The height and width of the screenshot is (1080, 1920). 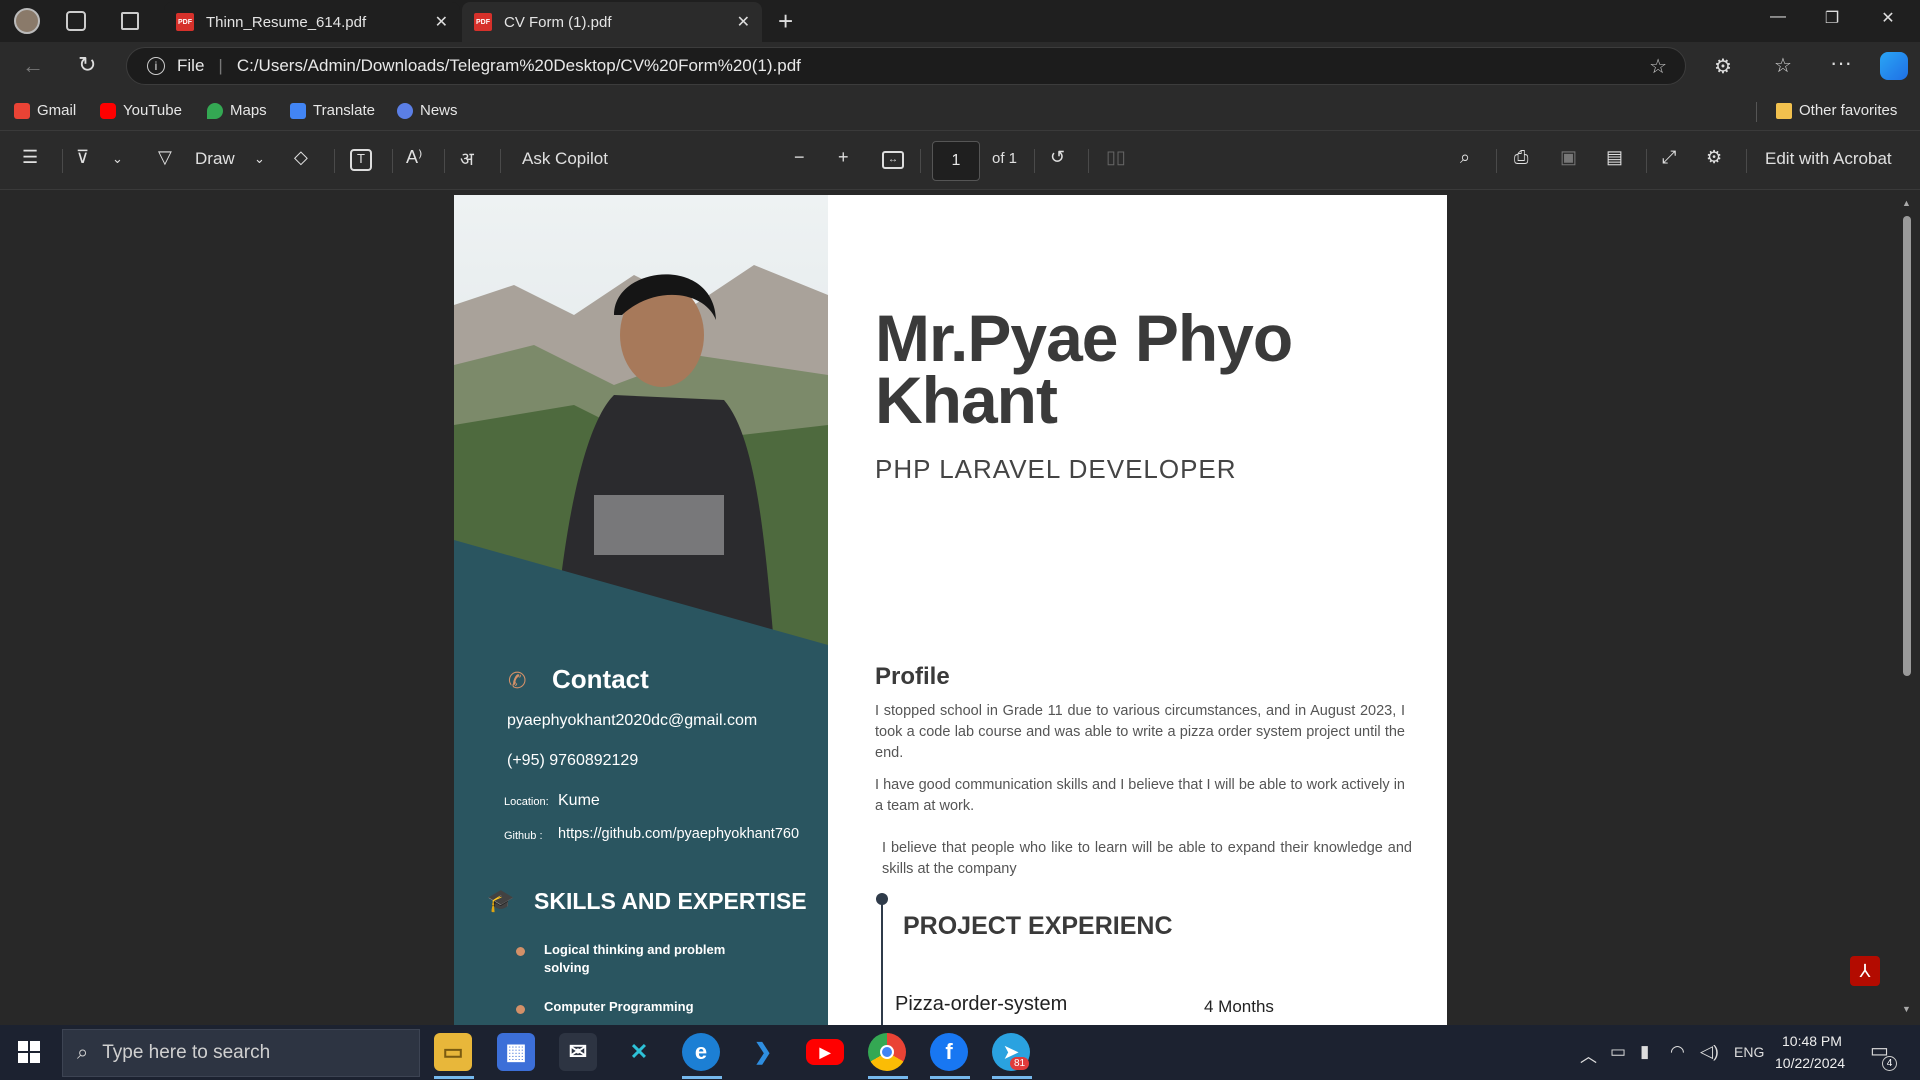 I want to click on language-indicator: ENG, so click(x=1749, y=1052).